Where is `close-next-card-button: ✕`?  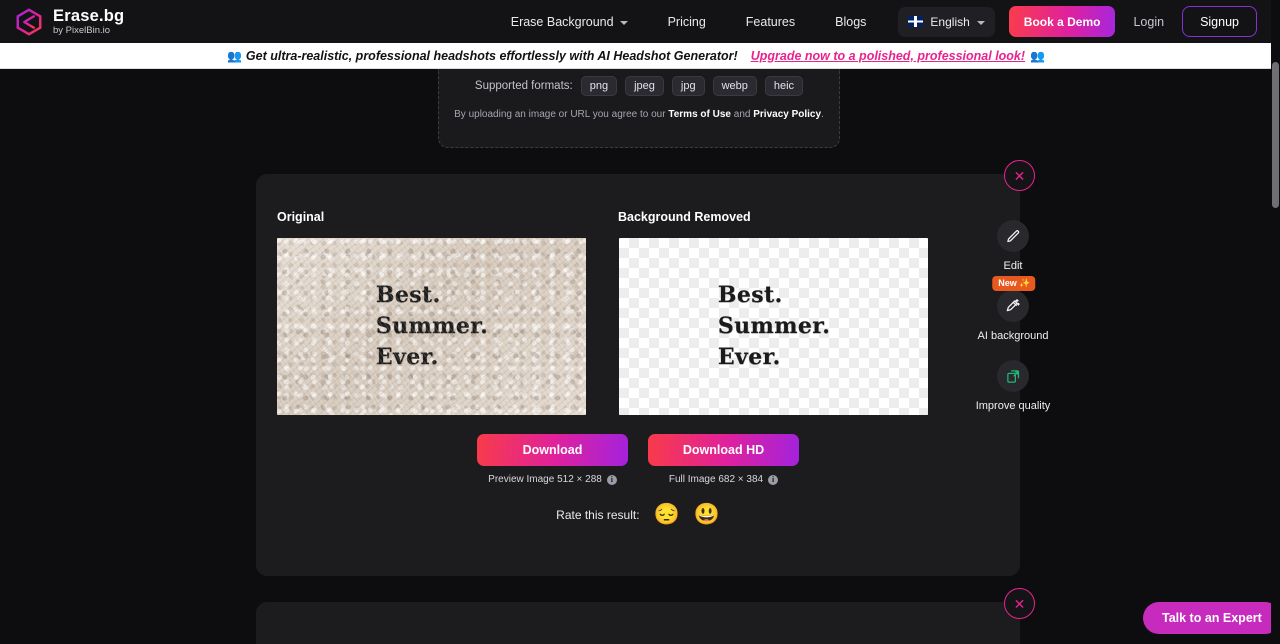
close-next-card-button: ✕ is located at coordinates (1019, 603).